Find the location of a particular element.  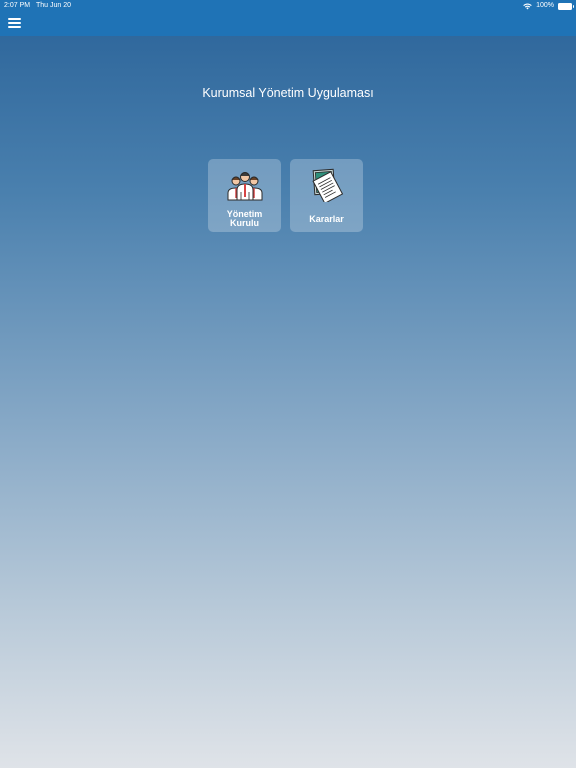

board-of-directors-tile: Yönetim Kurulu is located at coordinates (244, 195).